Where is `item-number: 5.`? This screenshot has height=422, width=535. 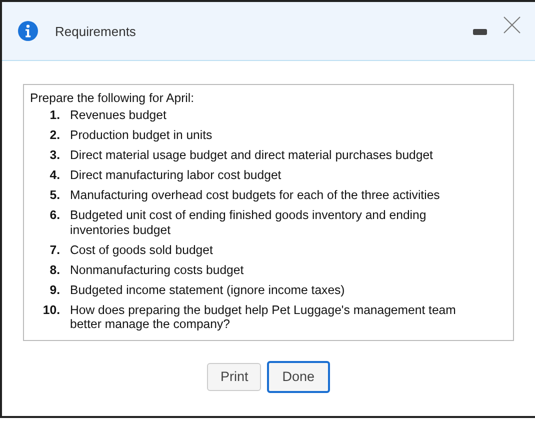 item-number: 5. is located at coordinates (54, 195).